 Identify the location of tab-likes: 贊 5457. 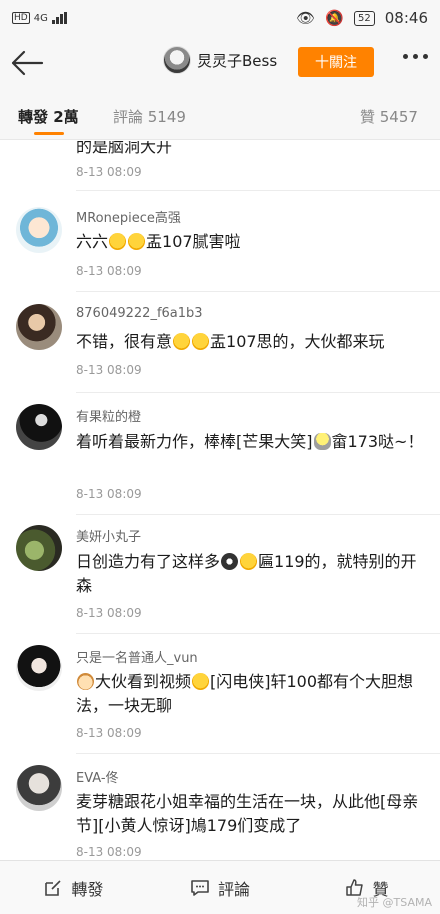
(389, 116).